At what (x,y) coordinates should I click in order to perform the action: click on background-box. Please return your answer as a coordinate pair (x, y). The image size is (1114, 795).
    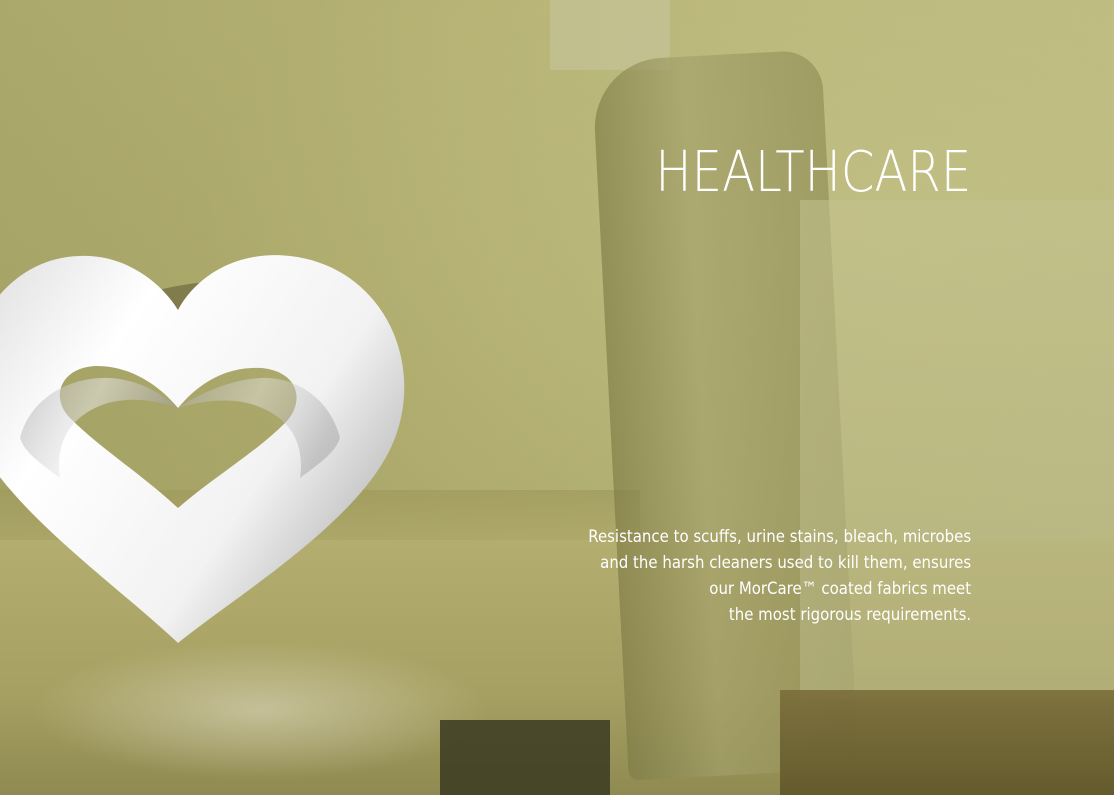
    Looking at the image, I should click on (525, 757).